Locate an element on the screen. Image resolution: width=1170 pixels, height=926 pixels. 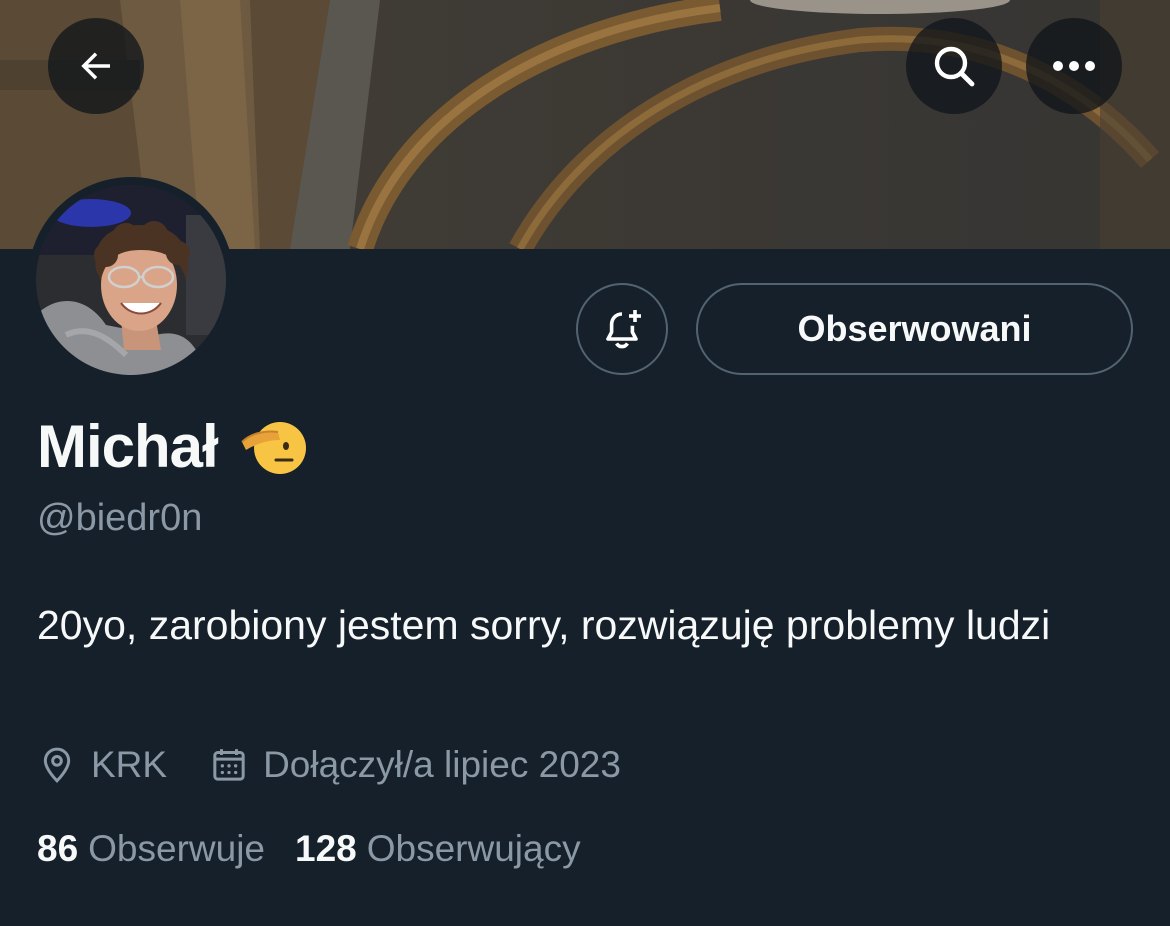
location-pin-icon is located at coordinates (57, 765).